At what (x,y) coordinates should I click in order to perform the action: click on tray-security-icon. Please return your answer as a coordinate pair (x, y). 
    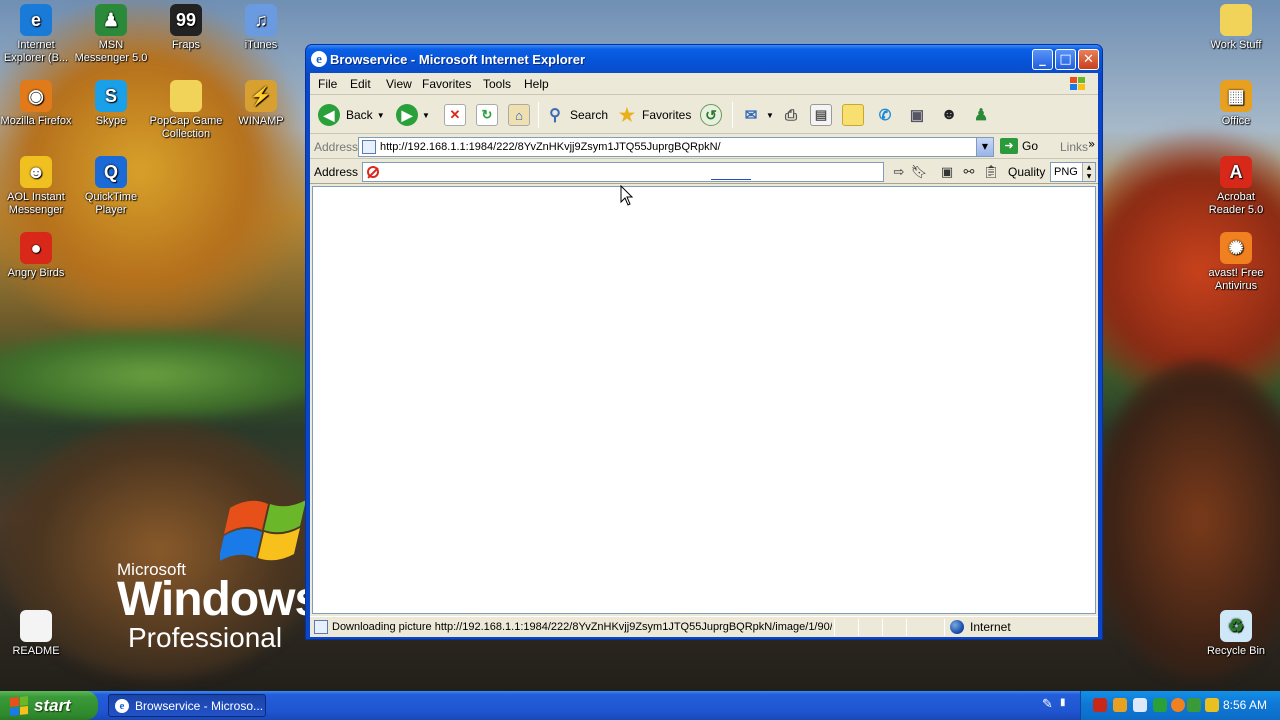
    Looking at the image, I should click on (1100, 705).